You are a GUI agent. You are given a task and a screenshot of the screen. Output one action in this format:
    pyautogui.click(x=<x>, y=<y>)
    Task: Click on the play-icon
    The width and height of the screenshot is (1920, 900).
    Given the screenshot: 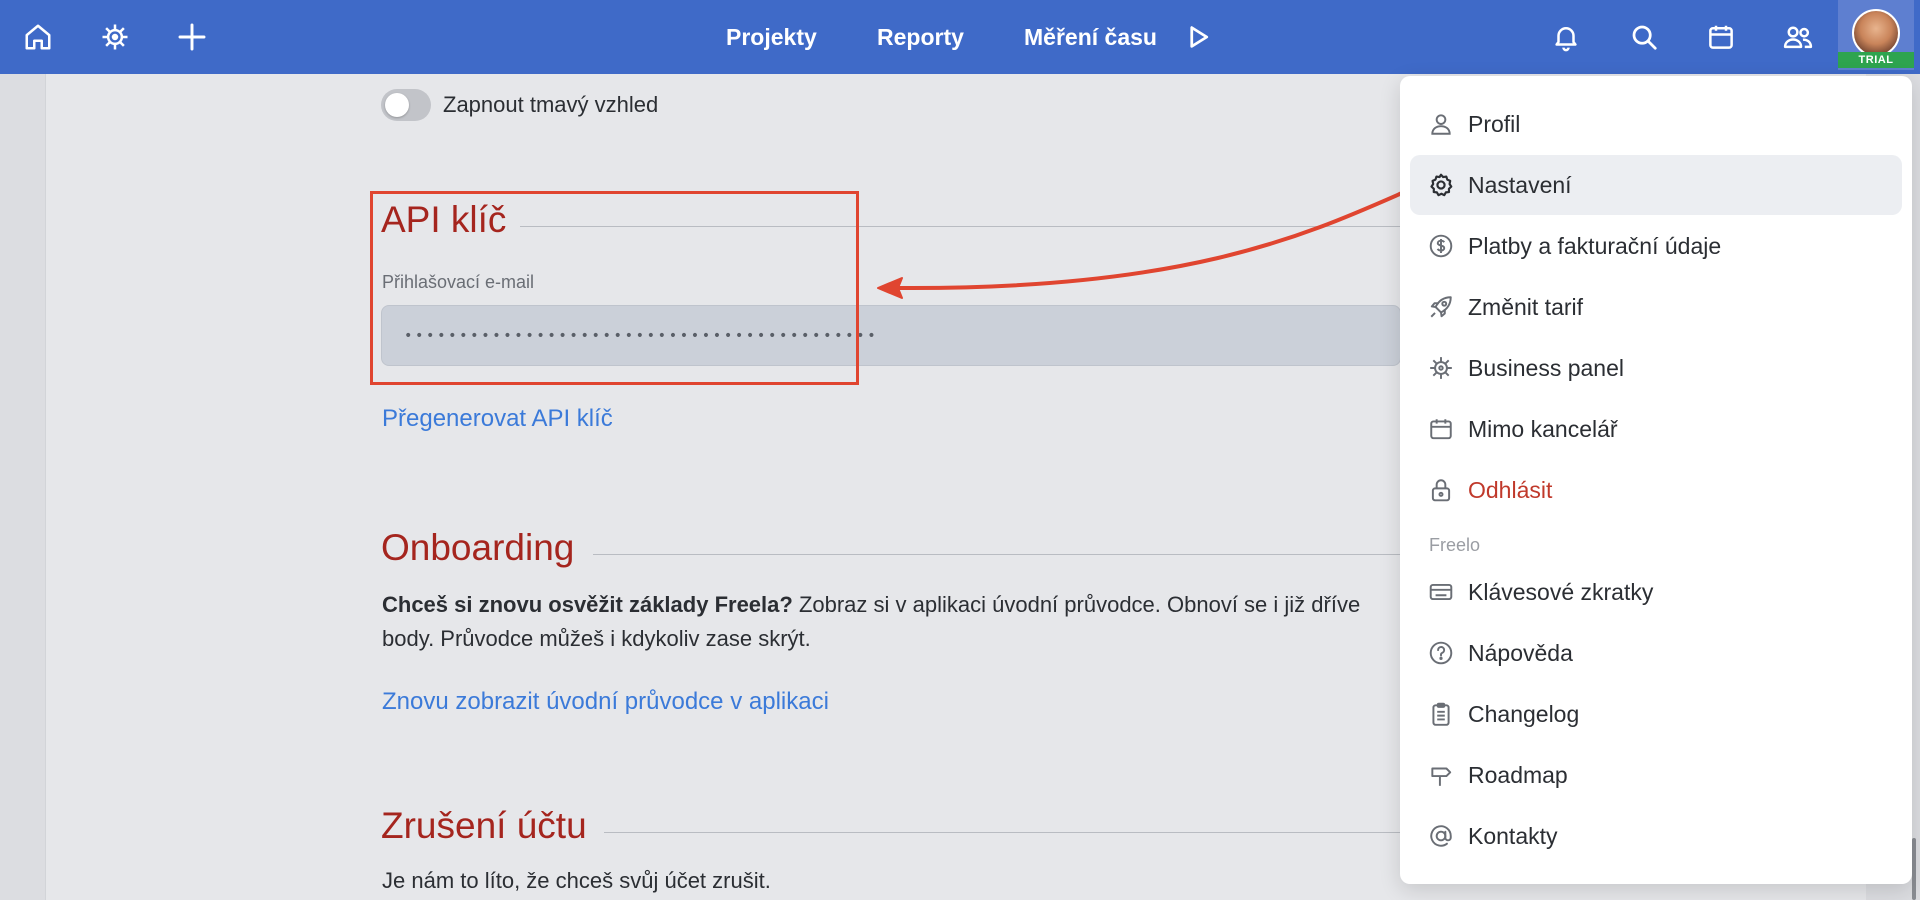 What is the action you would take?
    pyautogui.click(x=1198, y=37)
    